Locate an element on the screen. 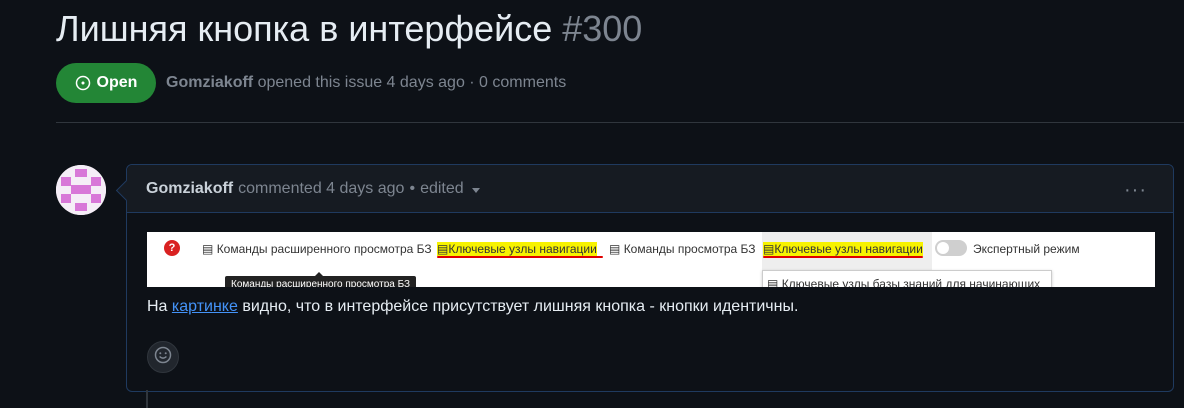  header-divider is located at coordinates (620, 122).